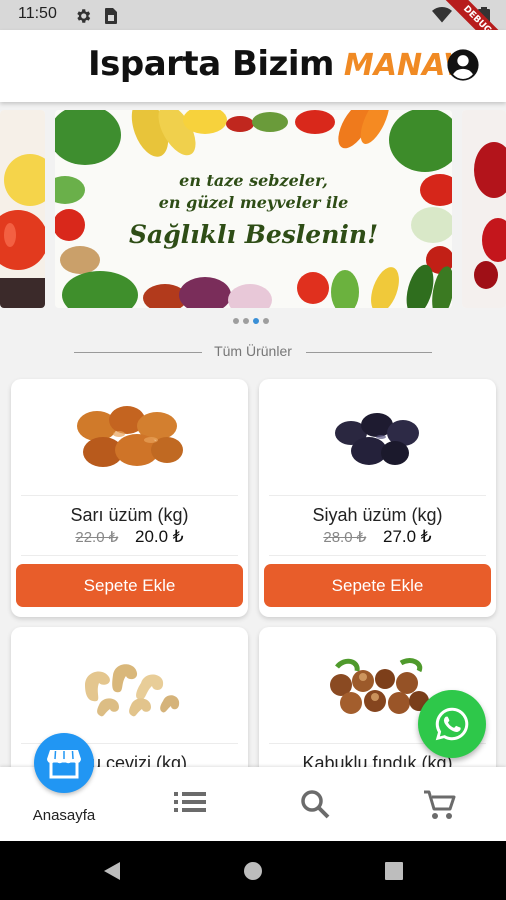 This screenshot has height=900, width=506. Describe the element at coordinates (64, 815) in the screenshot. I see `nav-label-home: Anasayfa` at that location.